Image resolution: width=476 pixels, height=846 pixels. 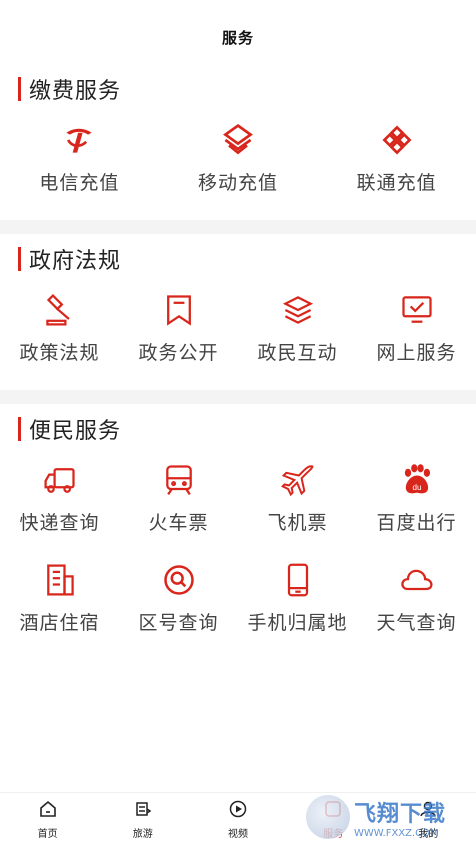 I want to click on item-label: 百度出行, so click(x=416, y=523).